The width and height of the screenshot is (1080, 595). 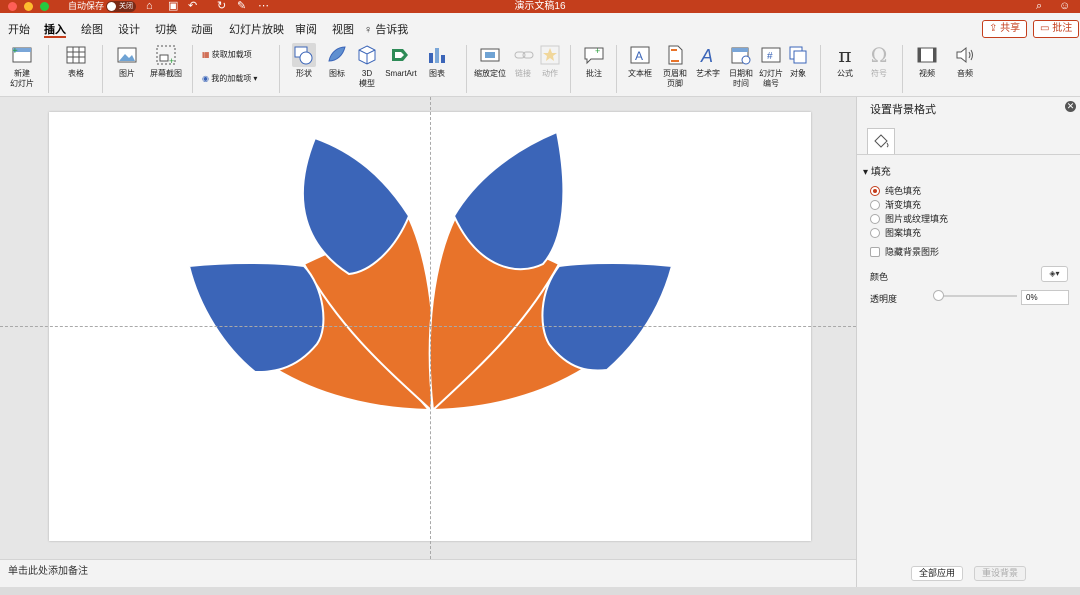 I want to click on picture-label: 图片, so click(x=127, y=73).